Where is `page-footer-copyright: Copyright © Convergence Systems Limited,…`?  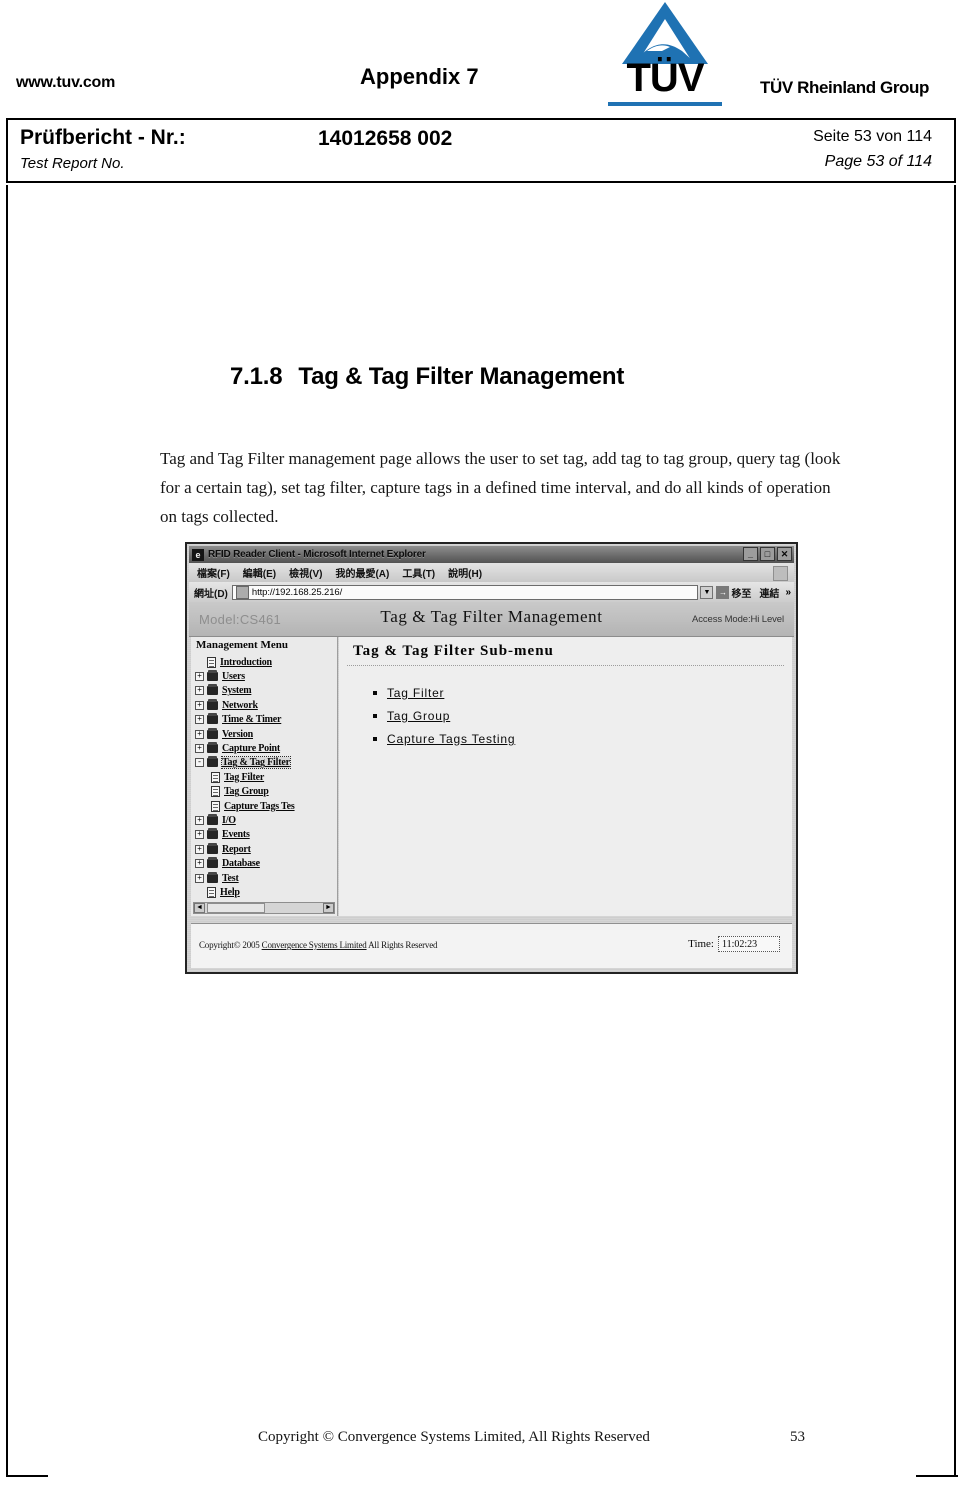 page-footer-copyright: Copyright © Convergence Systems Limited,… is located at coordinates (454, 1437).